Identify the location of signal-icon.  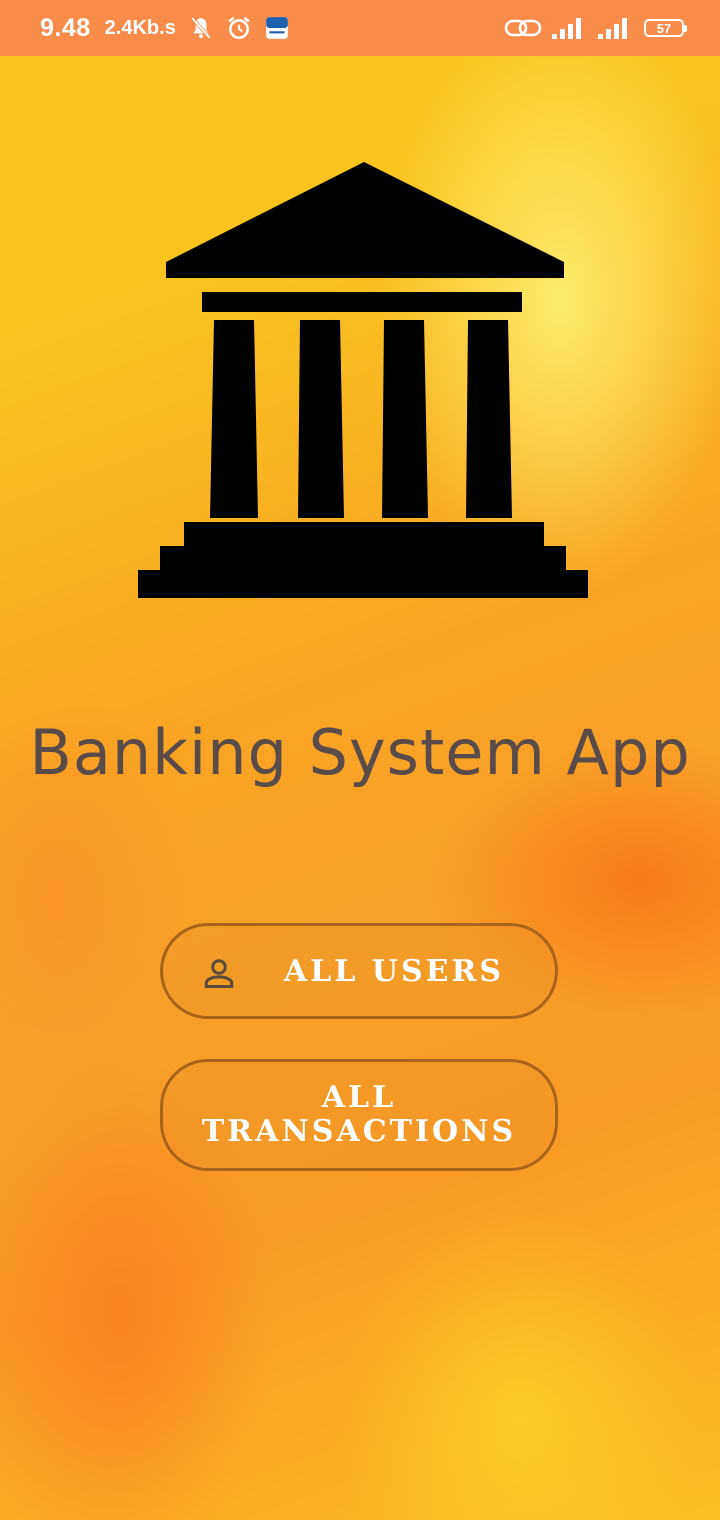
(566, 28).